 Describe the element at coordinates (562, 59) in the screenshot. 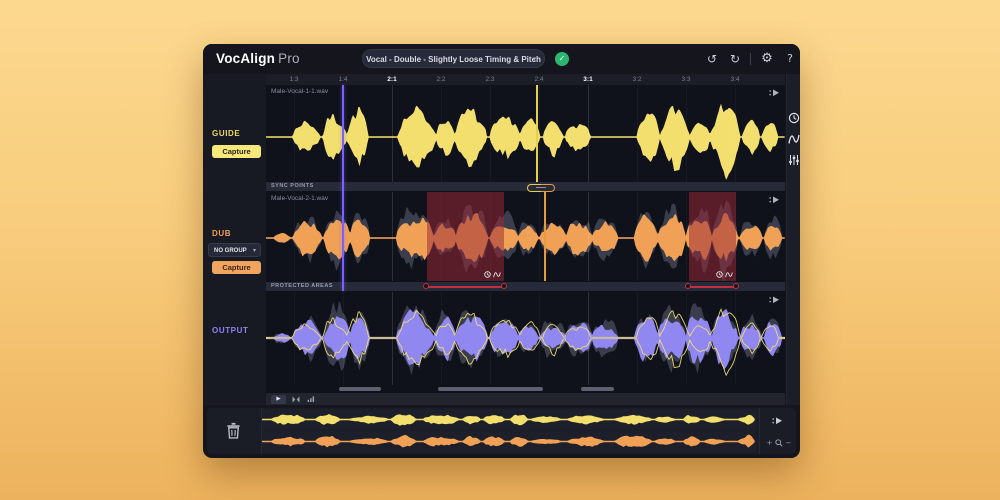

I see `preset-check-icon: ✓` at that location.